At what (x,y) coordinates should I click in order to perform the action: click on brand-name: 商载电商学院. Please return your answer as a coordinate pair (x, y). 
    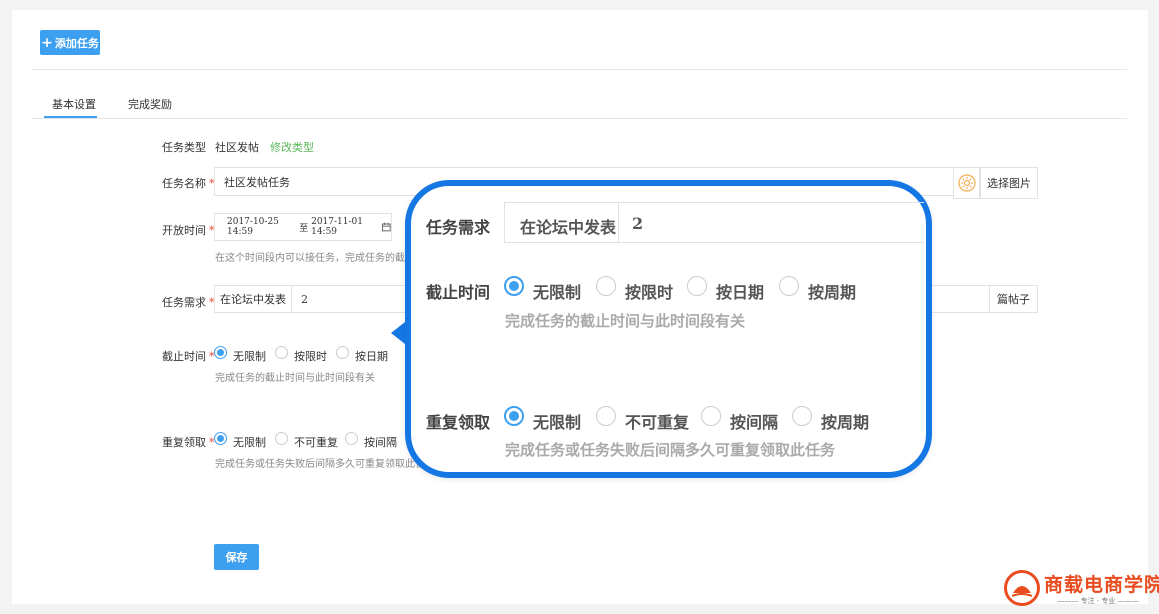
    Looking at the image, I should click on (1101, 585).